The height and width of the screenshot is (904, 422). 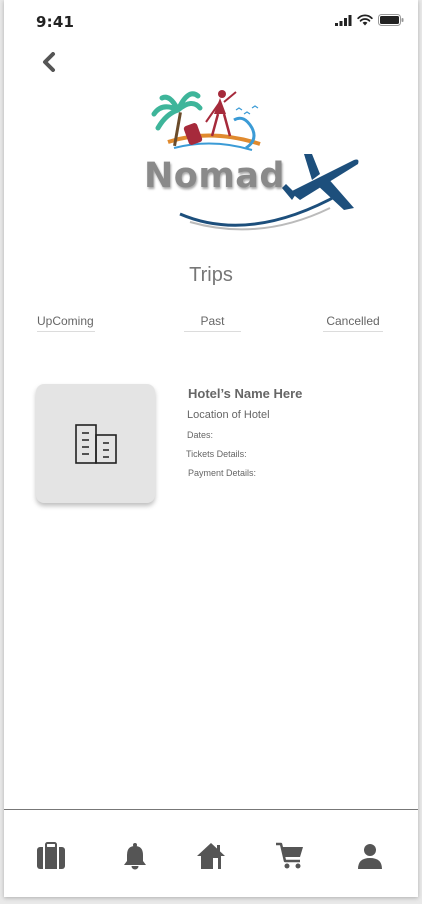 I want to click on nav-profile, so click(x=370, y=856).